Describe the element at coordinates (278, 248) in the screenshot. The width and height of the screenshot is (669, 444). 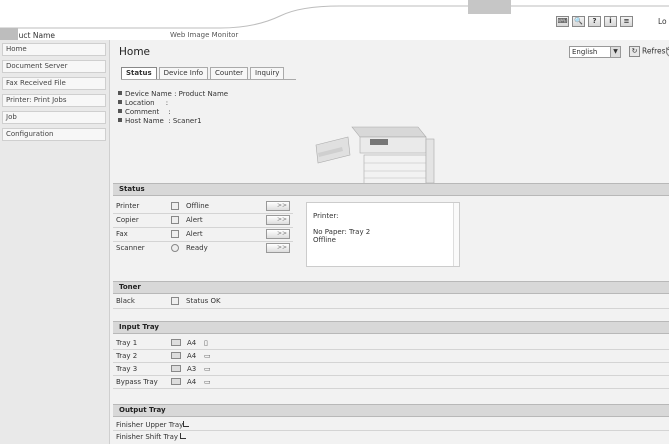
I see `scanner-details-button: >>` at that location.